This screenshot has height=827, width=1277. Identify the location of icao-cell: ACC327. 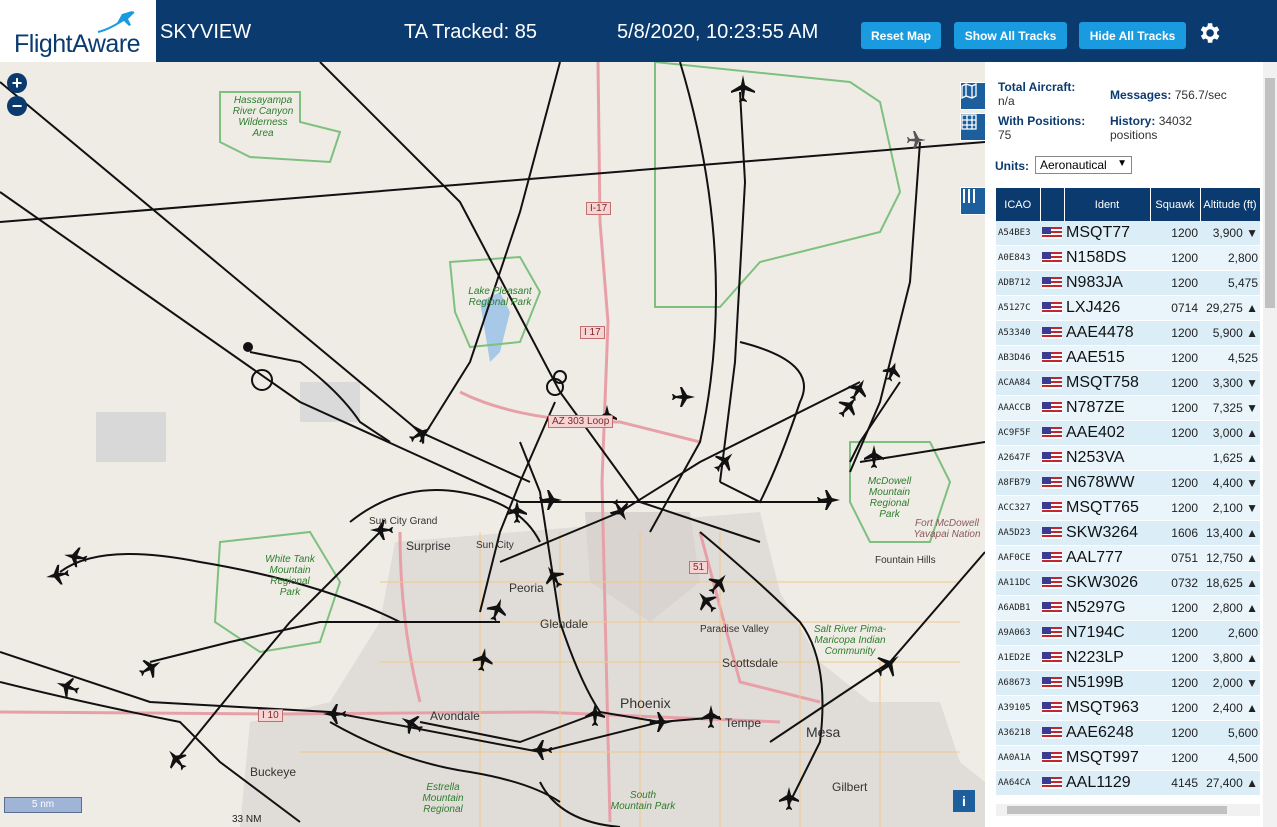
(1018, 508).